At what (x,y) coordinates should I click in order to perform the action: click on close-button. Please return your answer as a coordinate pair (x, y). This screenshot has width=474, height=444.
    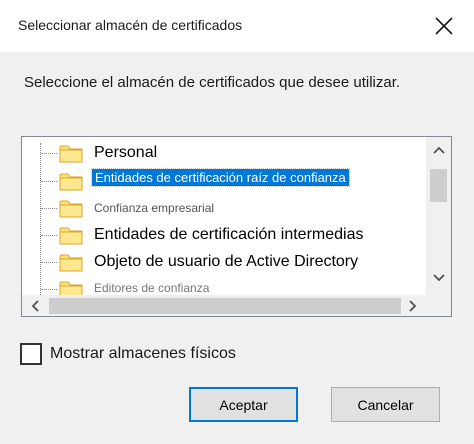
    Looking at the image, I should click on (444, 26).